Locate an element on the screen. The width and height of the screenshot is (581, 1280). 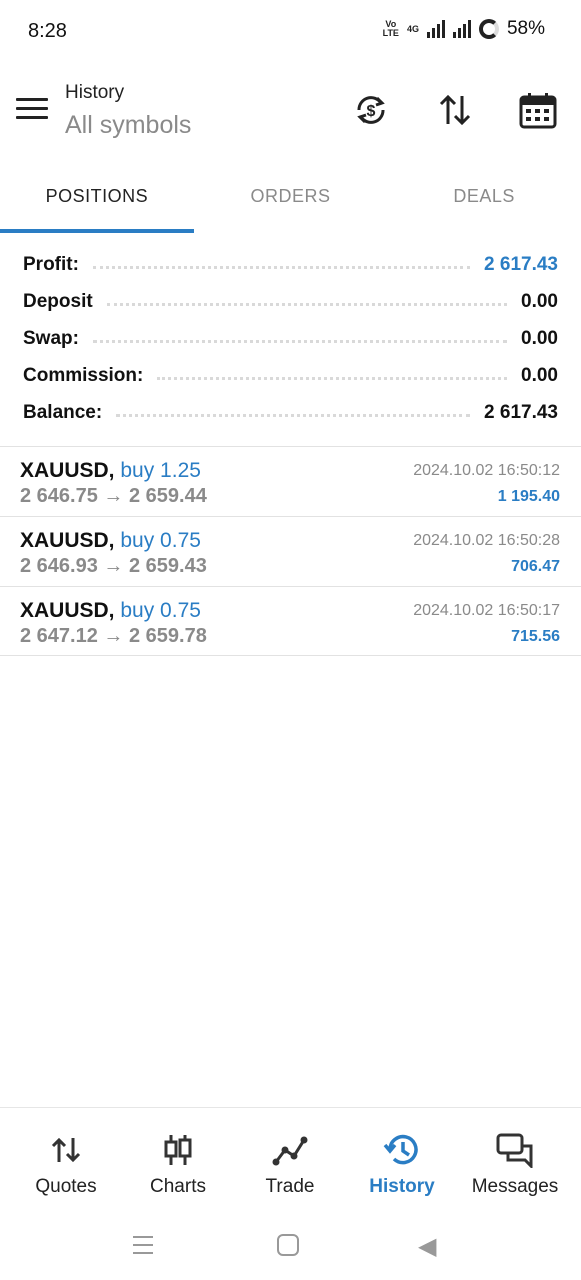
nav-label: Trade is located at coordinates (290, 1186).